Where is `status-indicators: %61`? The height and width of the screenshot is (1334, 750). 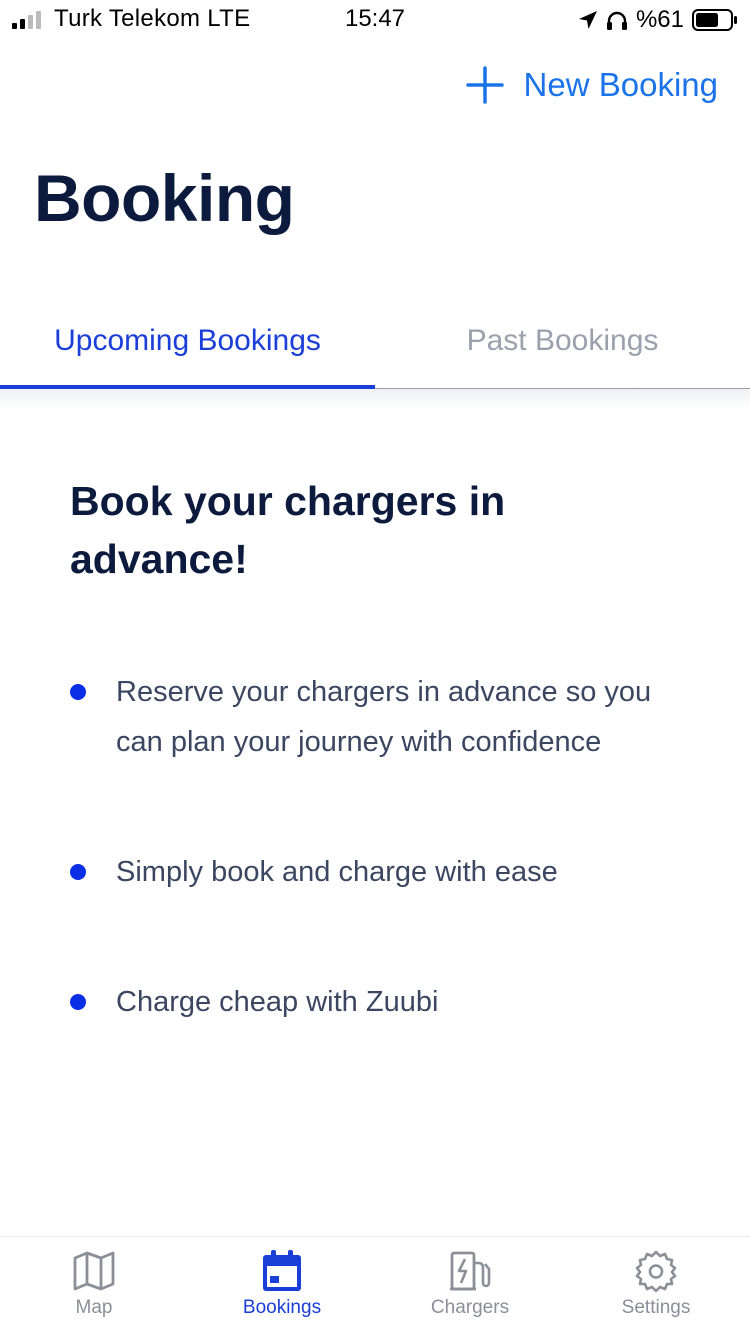 status-indicators: %61 is located at coordinates (658, 20).